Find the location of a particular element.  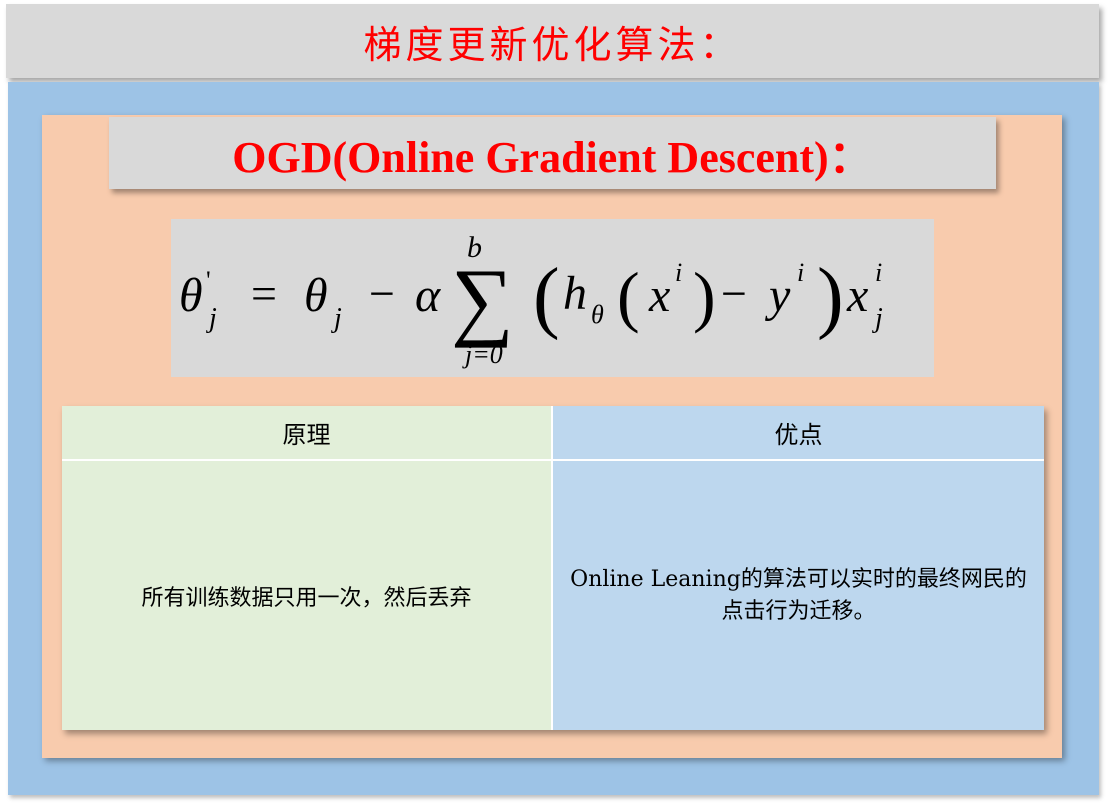

formula-sub-j-2: j is located at coordinates (336, 318).